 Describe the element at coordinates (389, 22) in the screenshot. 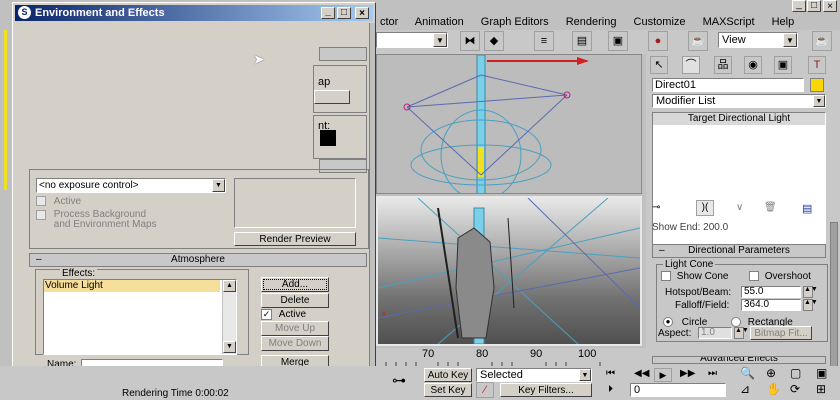

I see `menu-item-partial: ctor` at that location.